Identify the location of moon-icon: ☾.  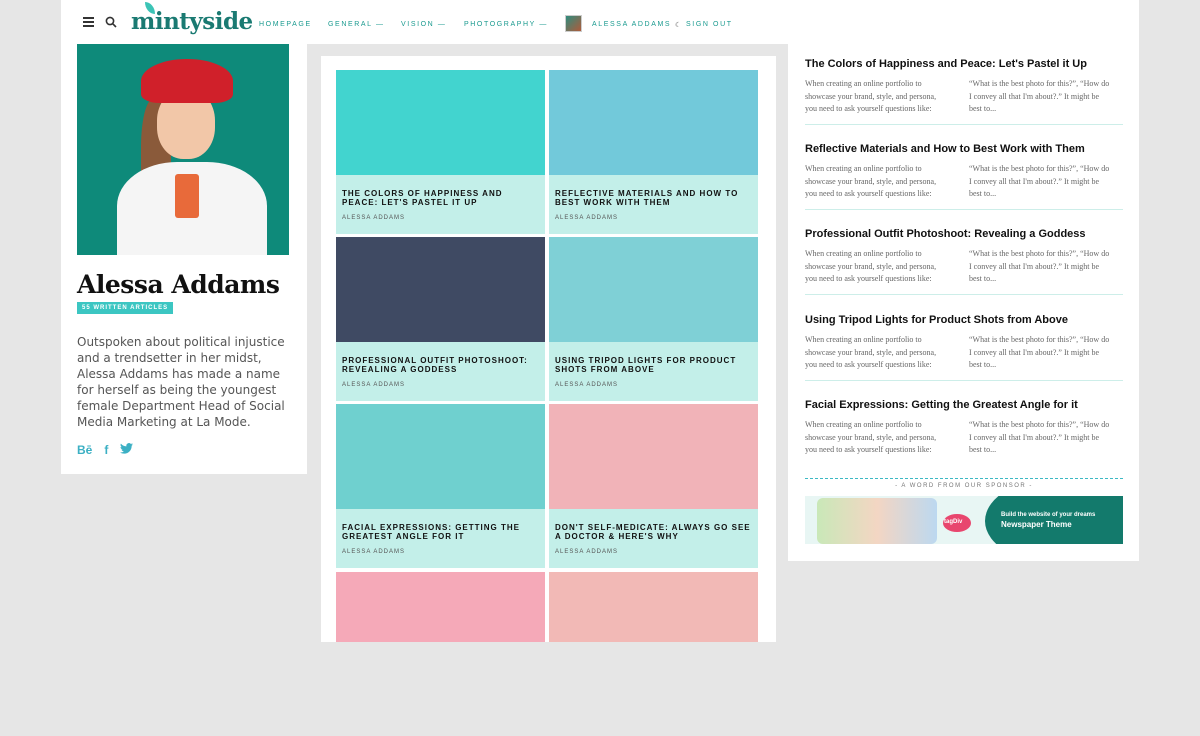
(679, 25).